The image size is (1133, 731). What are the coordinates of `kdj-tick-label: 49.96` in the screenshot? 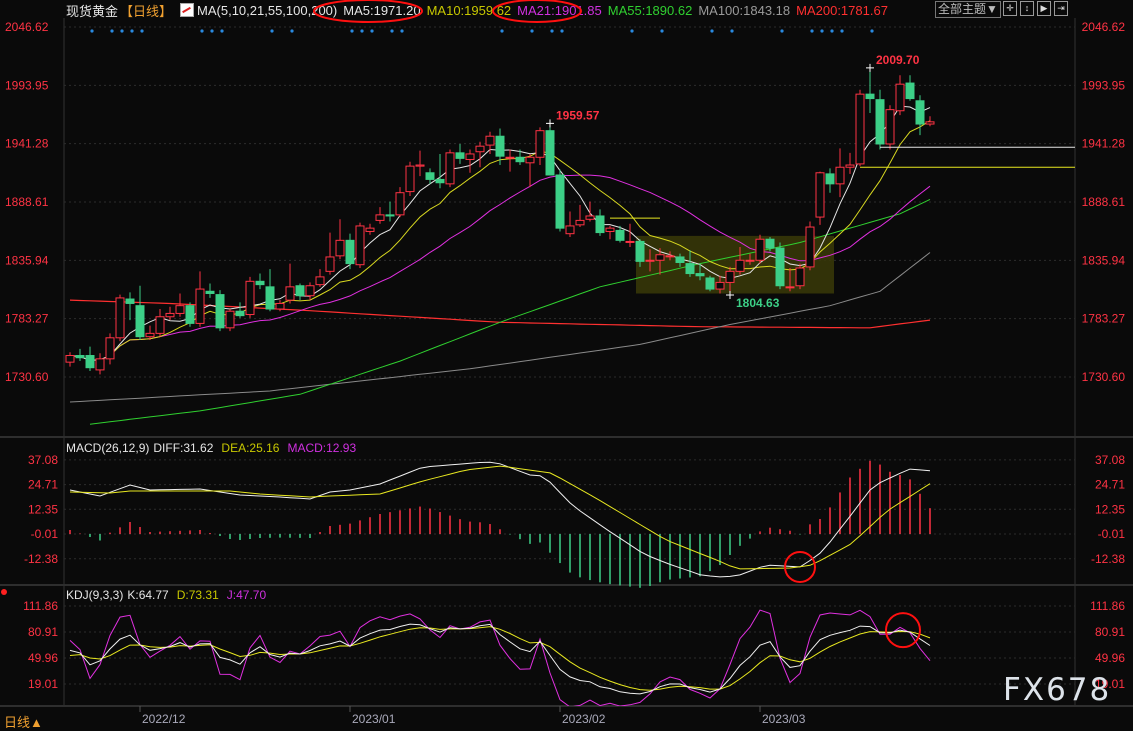 It's located at (1110, 658).